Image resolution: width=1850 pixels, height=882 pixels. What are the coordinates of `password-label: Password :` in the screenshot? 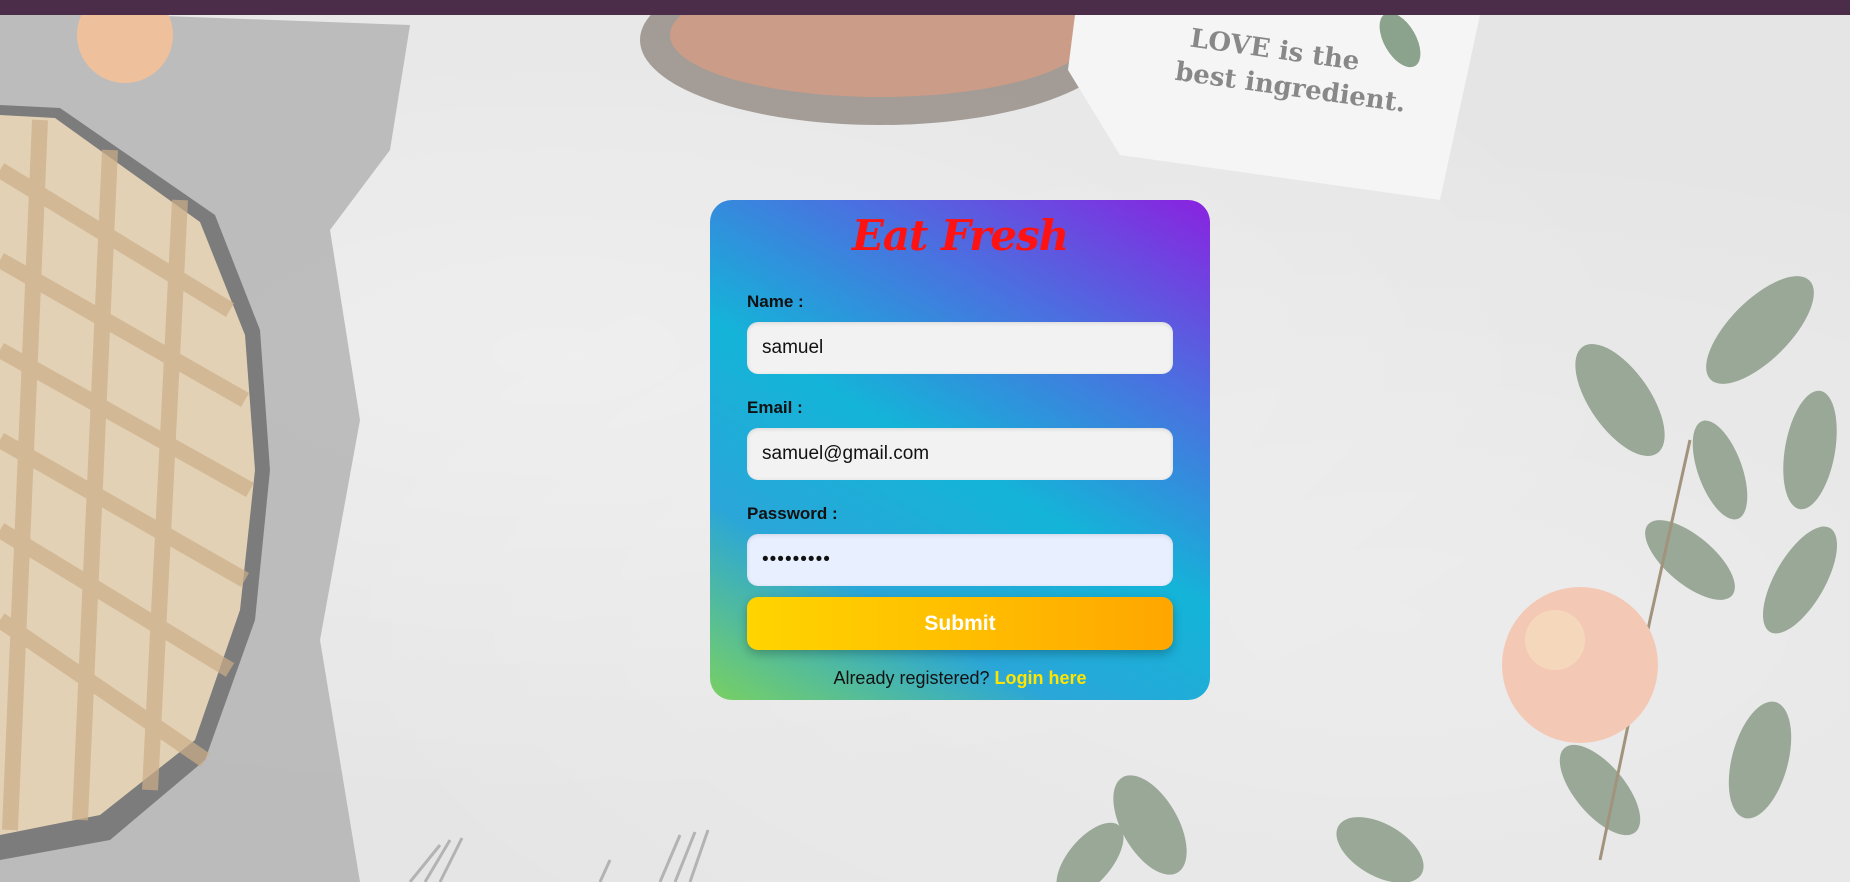 It's located at (792, 513).